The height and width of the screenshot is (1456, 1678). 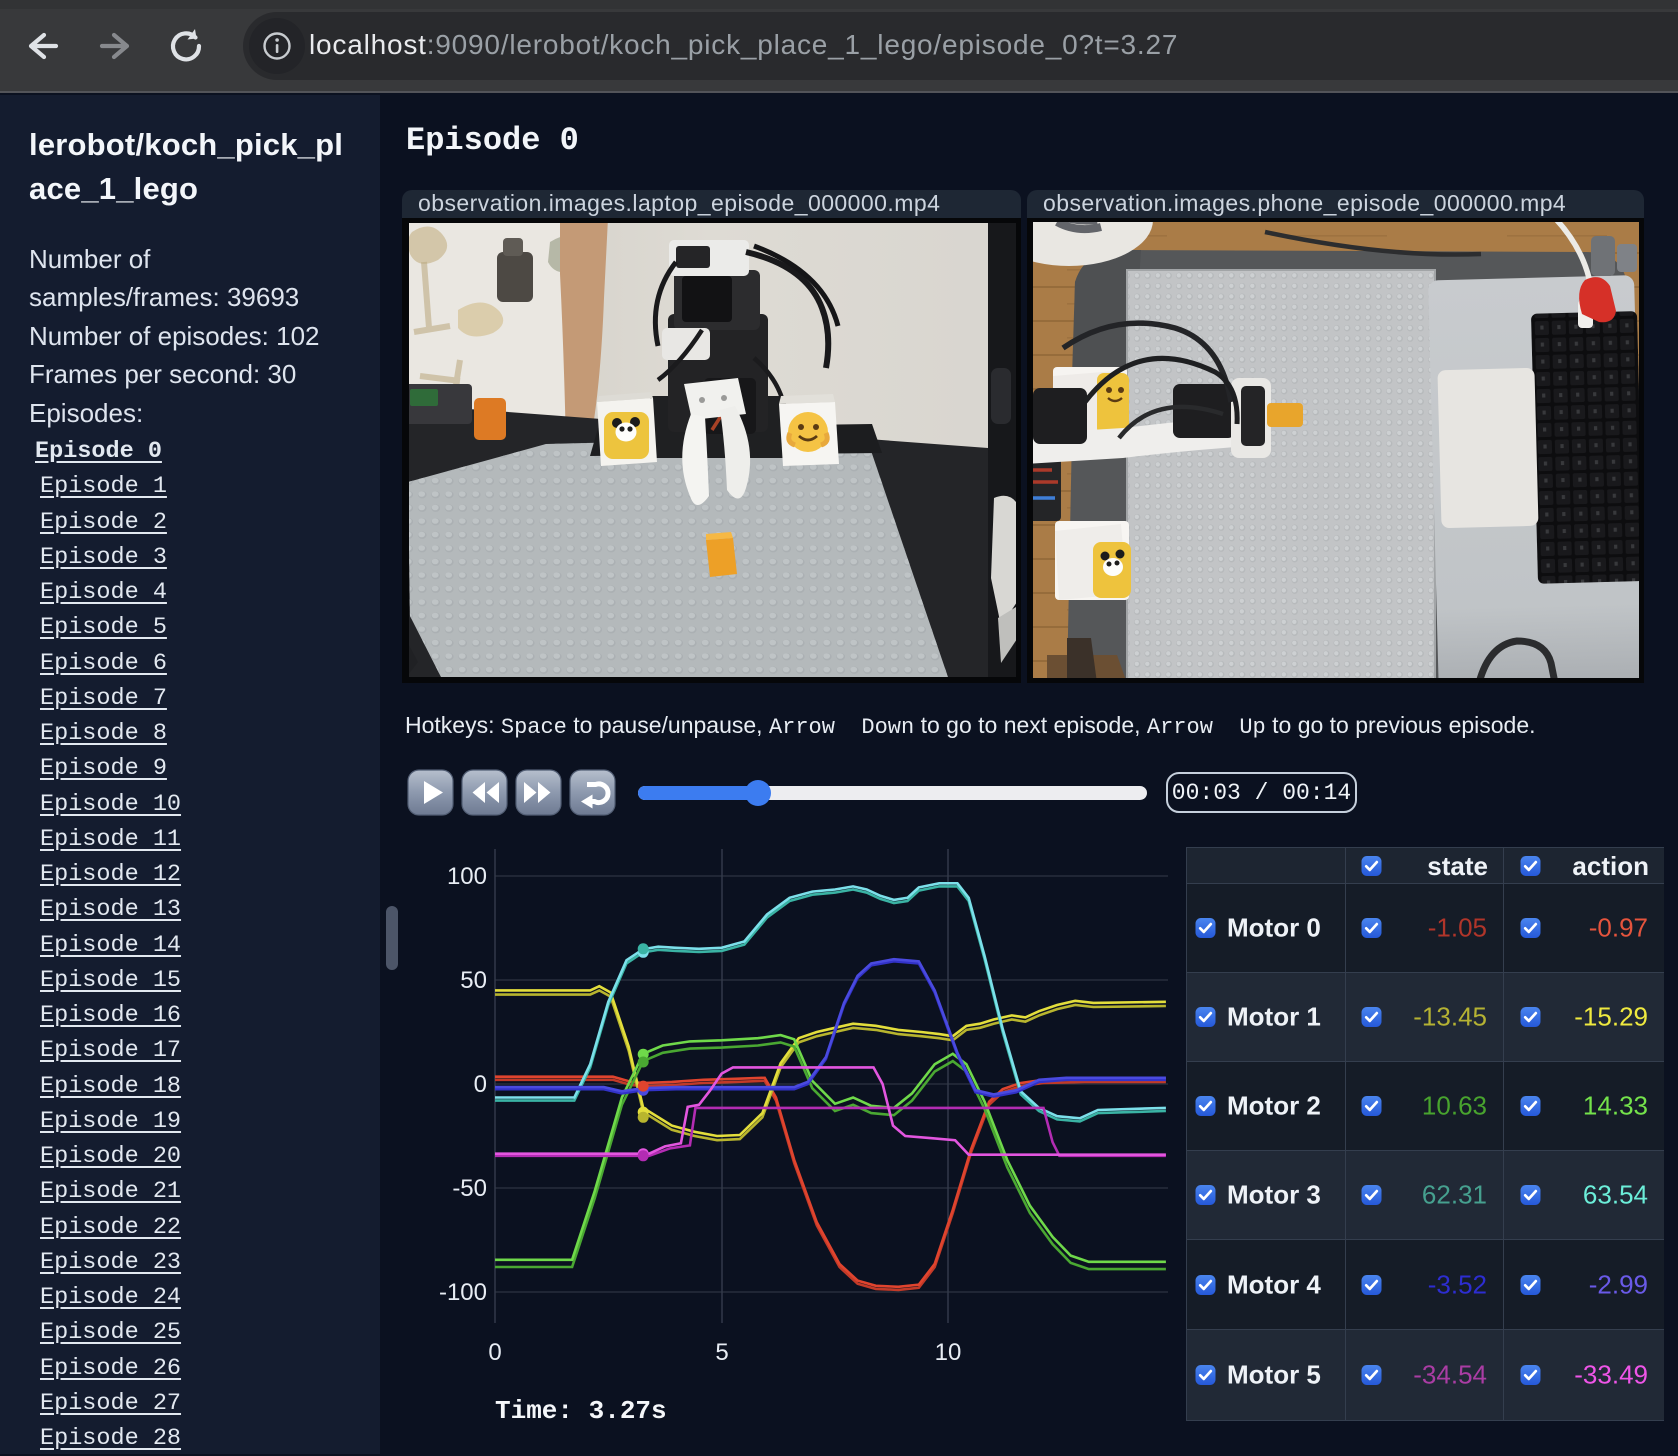 What do you see at coordinates (948, 1352) in the screenshot?
I see `svg-text: 10` at bounding box center [948, 1352].